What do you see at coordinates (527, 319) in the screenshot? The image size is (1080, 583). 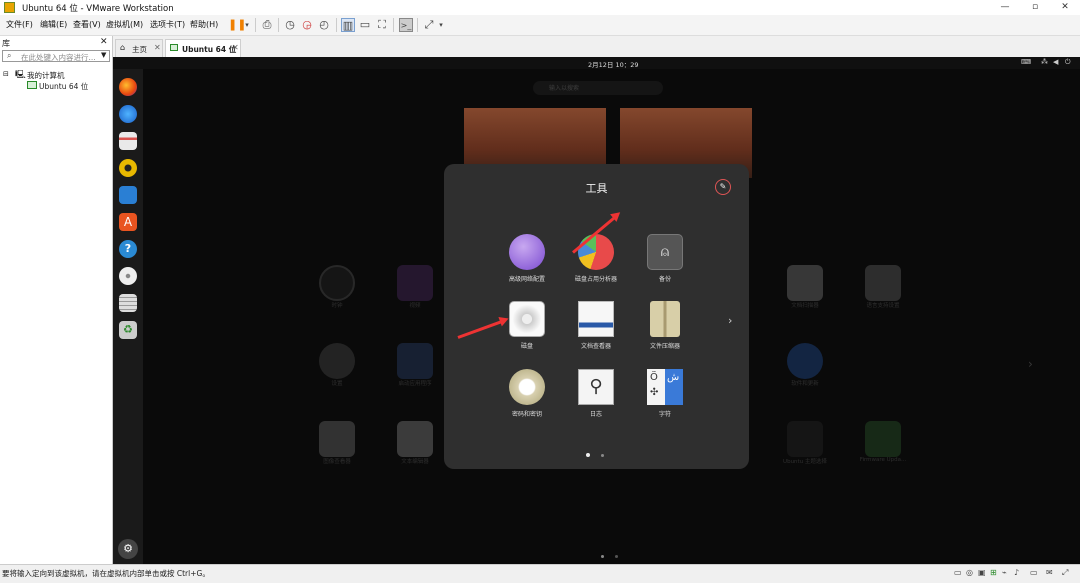 I see `disks-icon` at bounding box center [527, 319].